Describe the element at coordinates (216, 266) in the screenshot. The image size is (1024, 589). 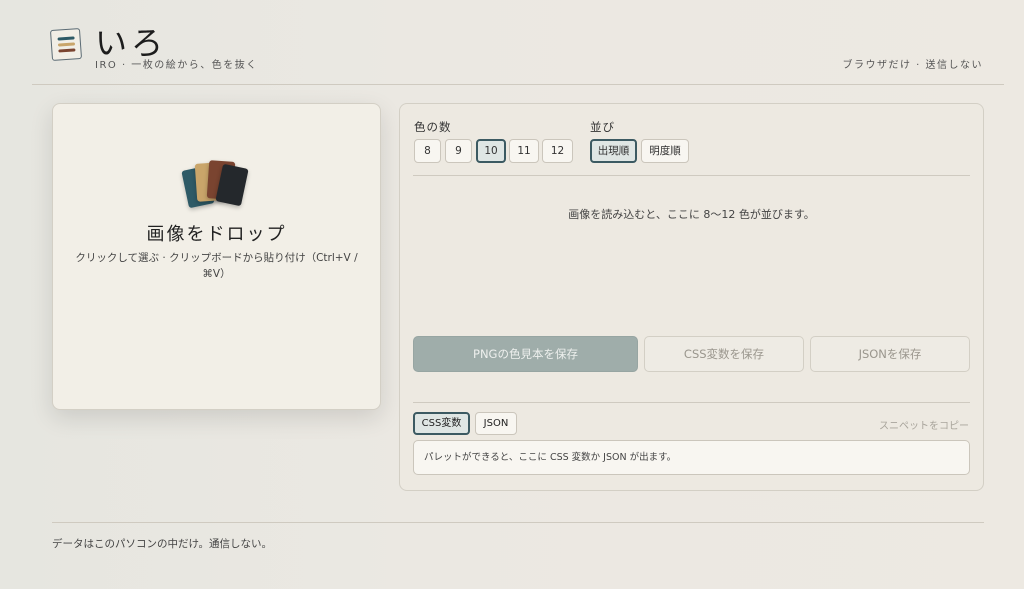
I see `drop-instructions: クリックして選ぶ · クリップボードから貼り付け（Ctrl+V / ⌘V）` at that location.